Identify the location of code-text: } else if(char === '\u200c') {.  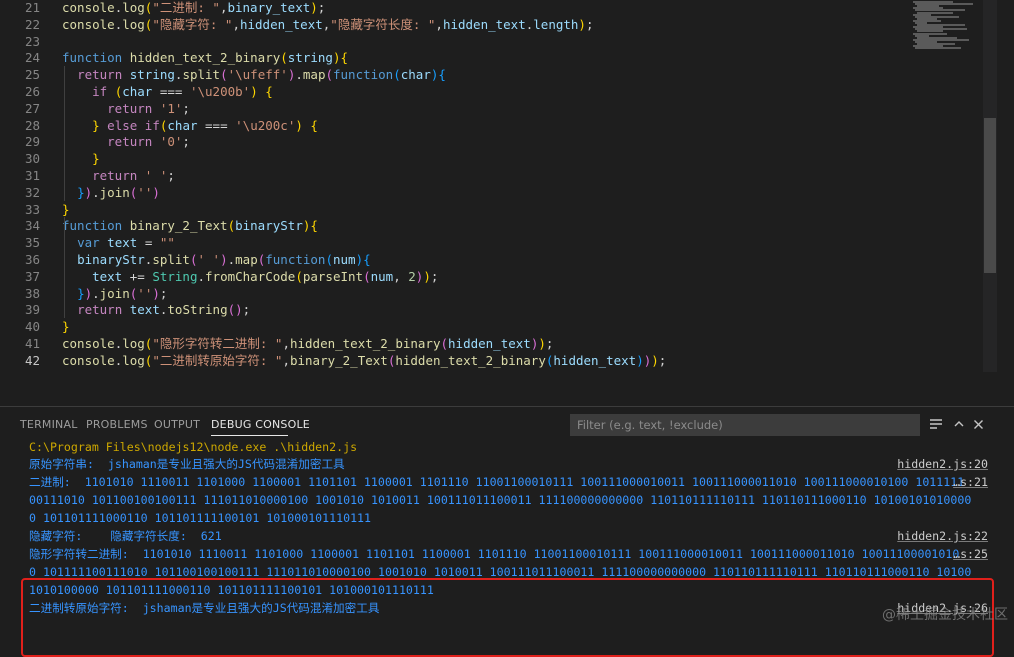
(205, 125).